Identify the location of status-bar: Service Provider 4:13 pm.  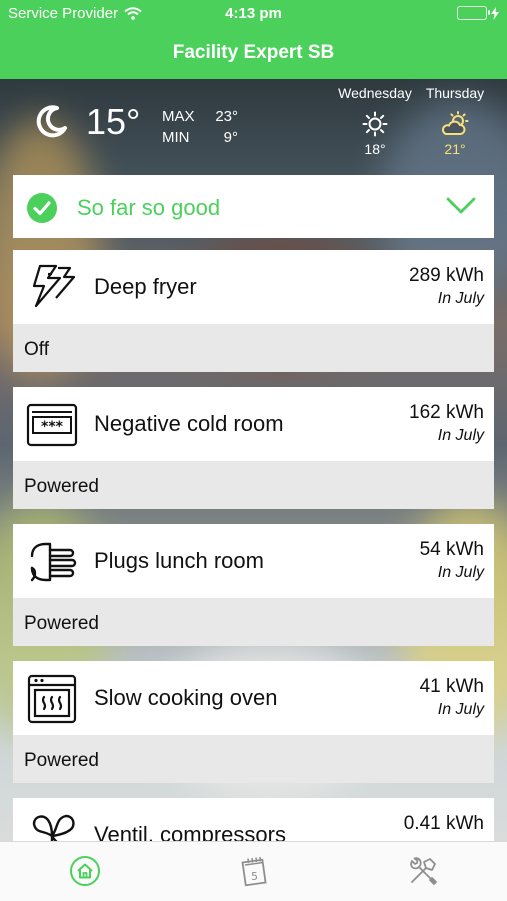
(253, 14).